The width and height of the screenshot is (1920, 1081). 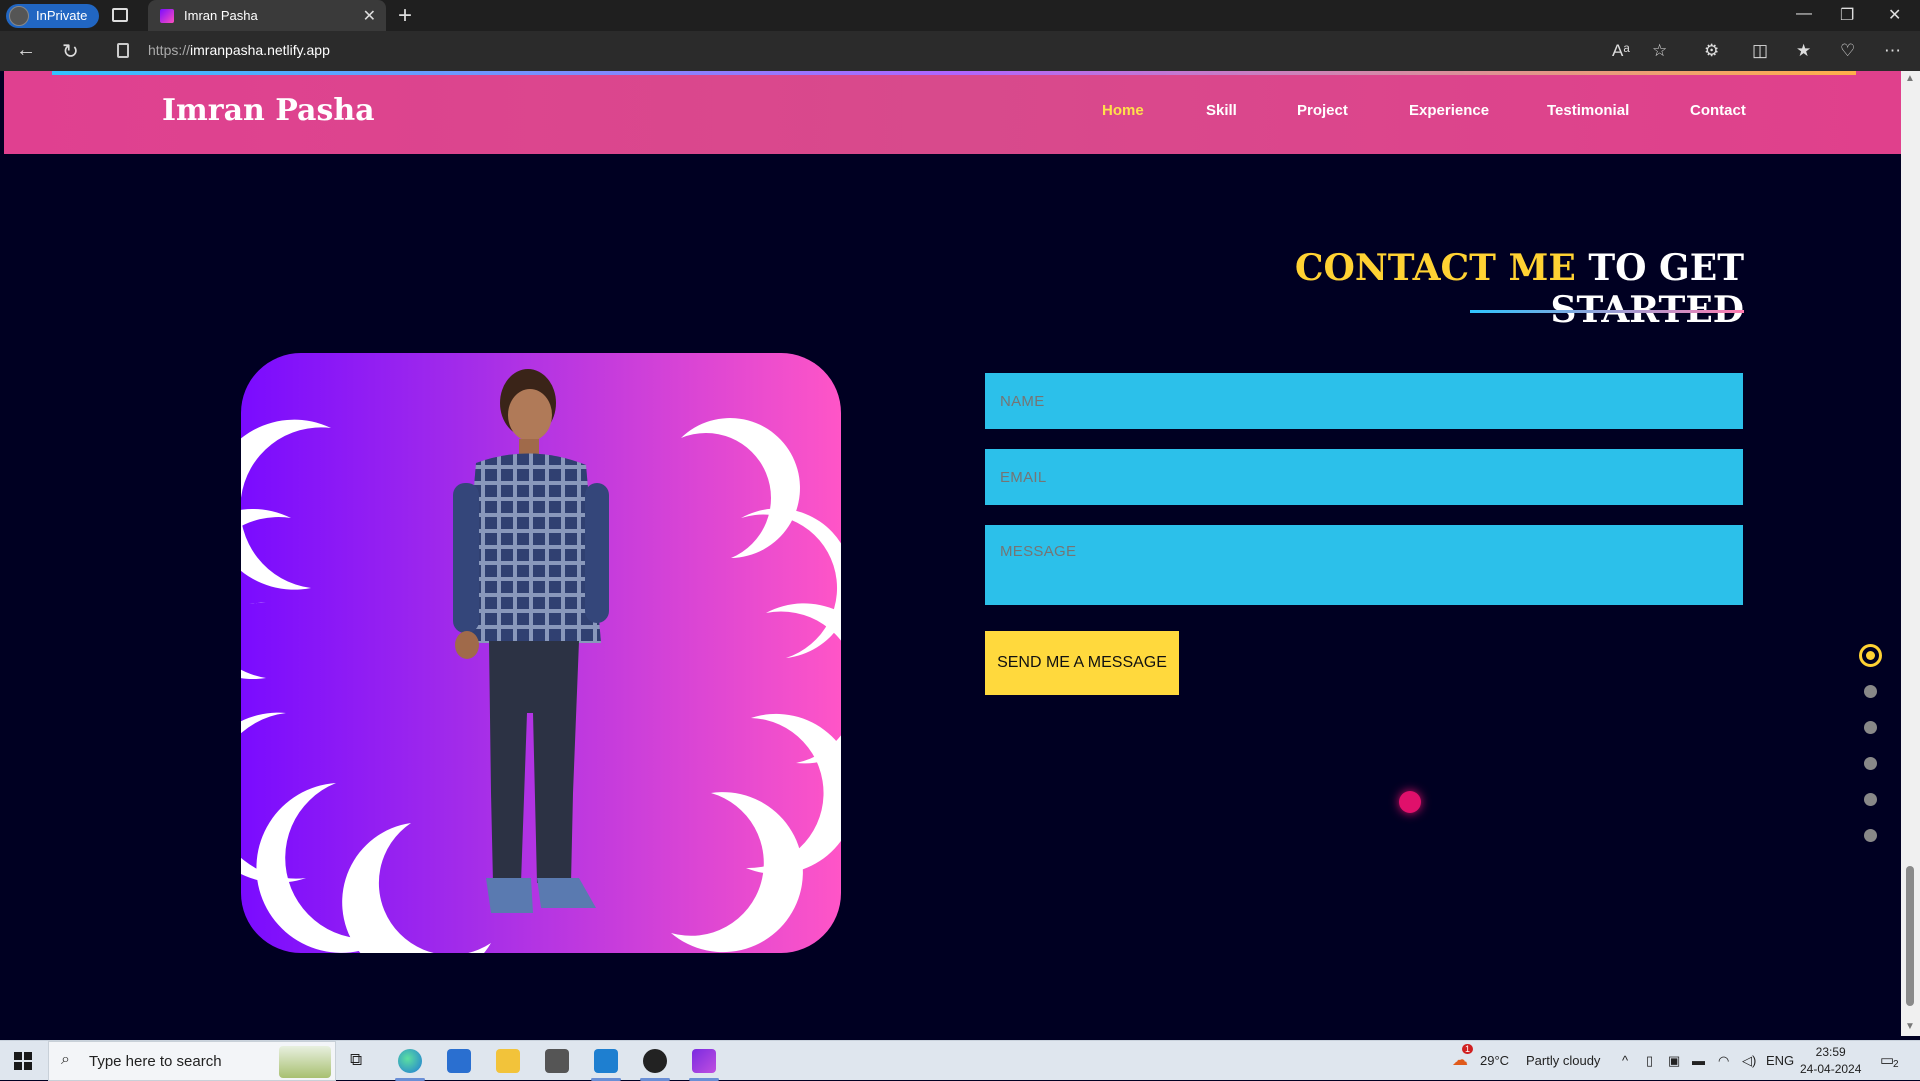 I want to click on inprivate-badge: InPrivate, so click(x=53, y=16).